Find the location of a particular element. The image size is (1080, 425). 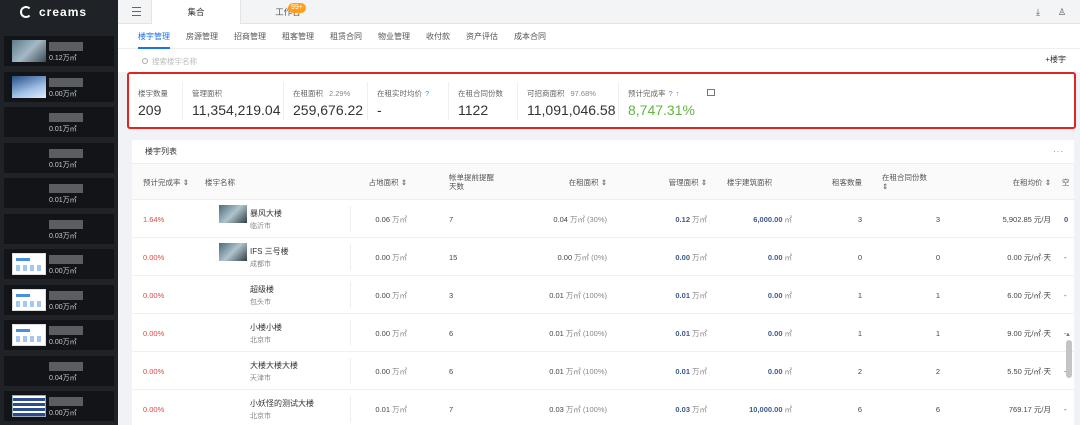

rent-area: 0.03 万㎡ (100%) is located at coordinates (559, 407).